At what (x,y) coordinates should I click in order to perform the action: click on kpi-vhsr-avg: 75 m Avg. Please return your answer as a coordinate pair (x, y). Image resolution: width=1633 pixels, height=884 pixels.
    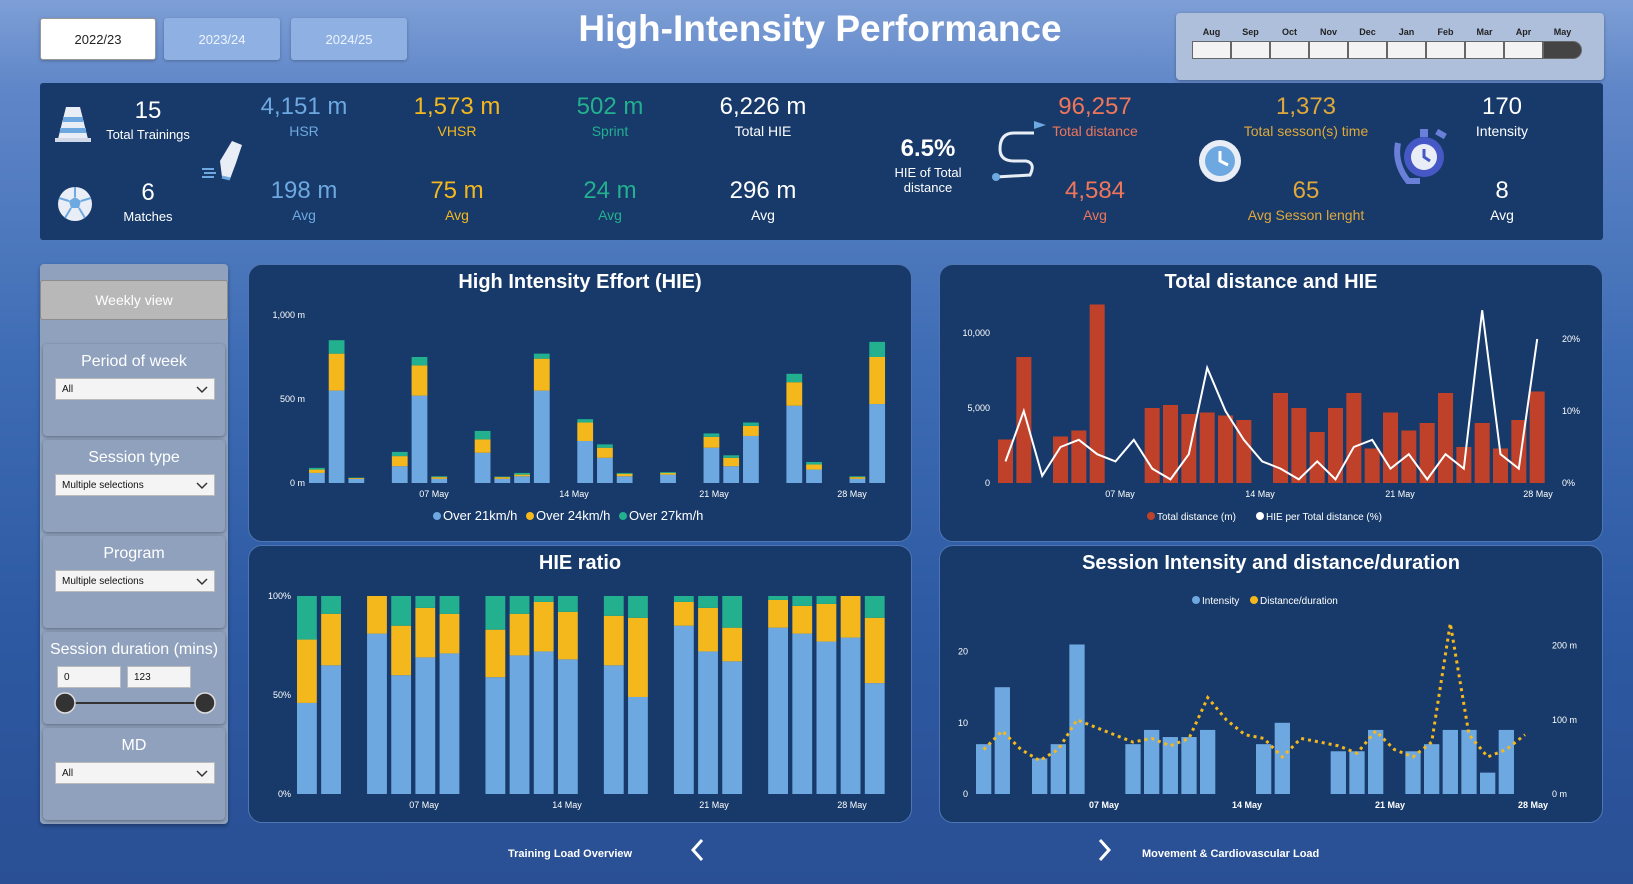
    Looking at the image, I should click on (457, 200).